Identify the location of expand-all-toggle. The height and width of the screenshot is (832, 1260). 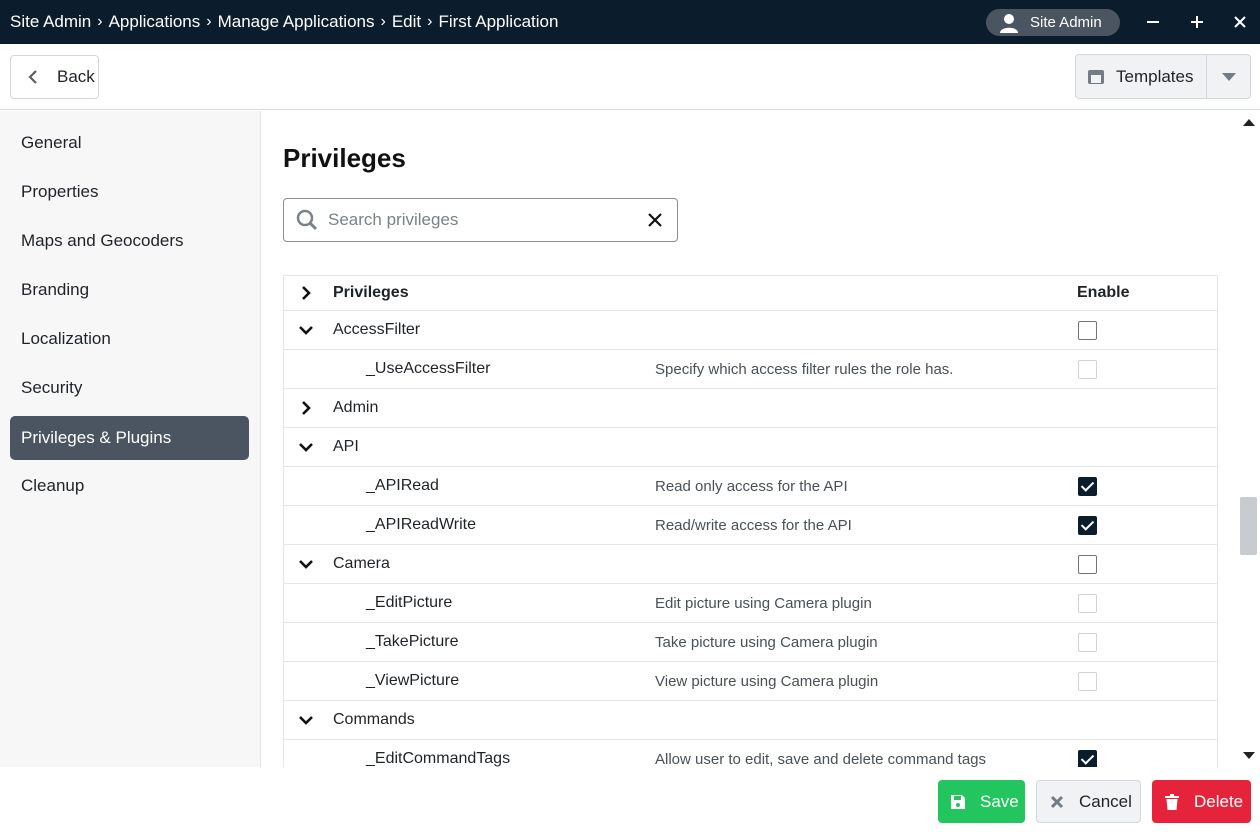
(306, 293).